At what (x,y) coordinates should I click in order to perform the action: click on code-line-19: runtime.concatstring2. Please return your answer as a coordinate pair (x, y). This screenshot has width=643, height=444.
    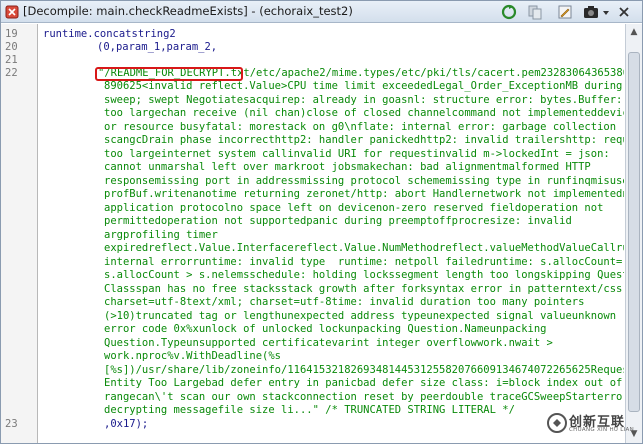
    Looking at the image, I should click on (109, 34).